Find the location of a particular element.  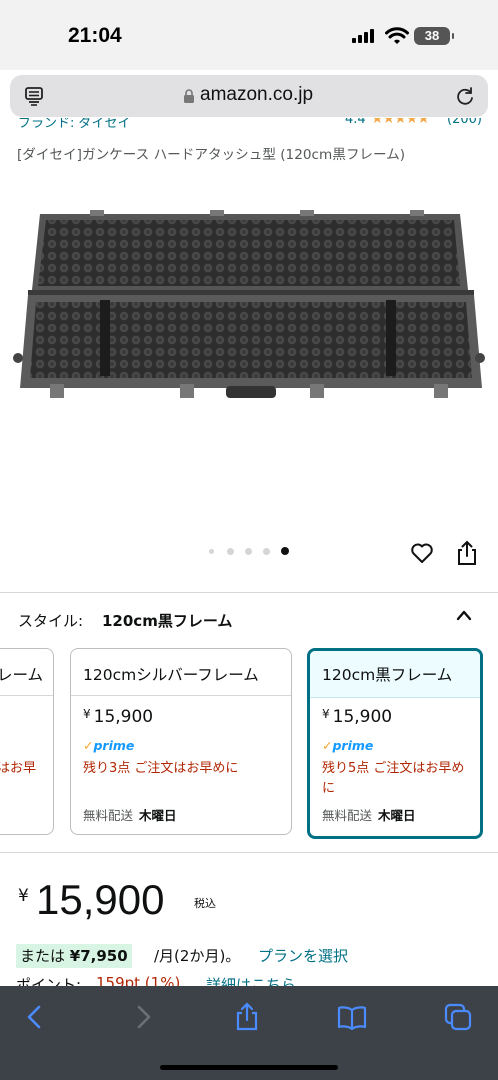

installment-term: /月(2か月)。 is located at coordinates (197, 956).